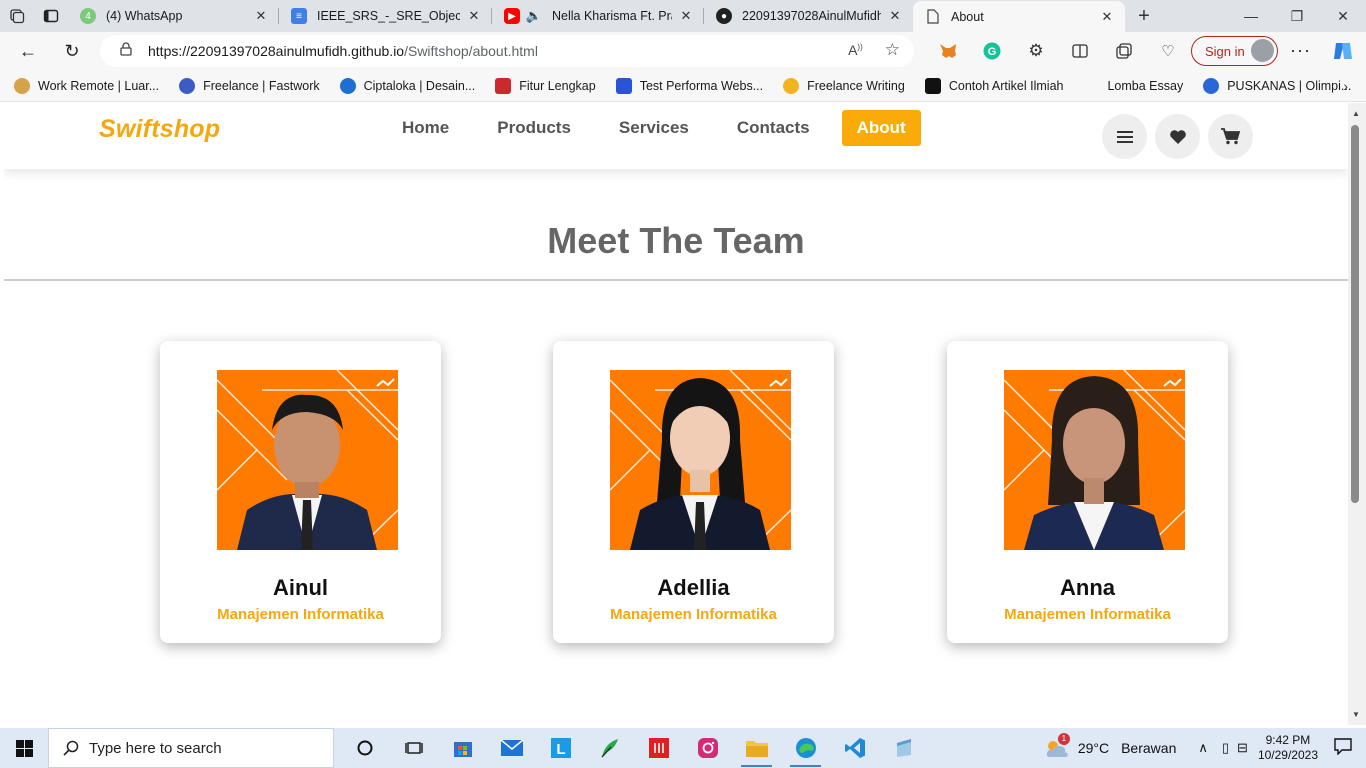 The image size is (1366, 768). What do you see at coordinates (693, 492) in the screenshot?
I see `team-card: Adellia Manajemen Informatika` at bounding box center [693, 492].